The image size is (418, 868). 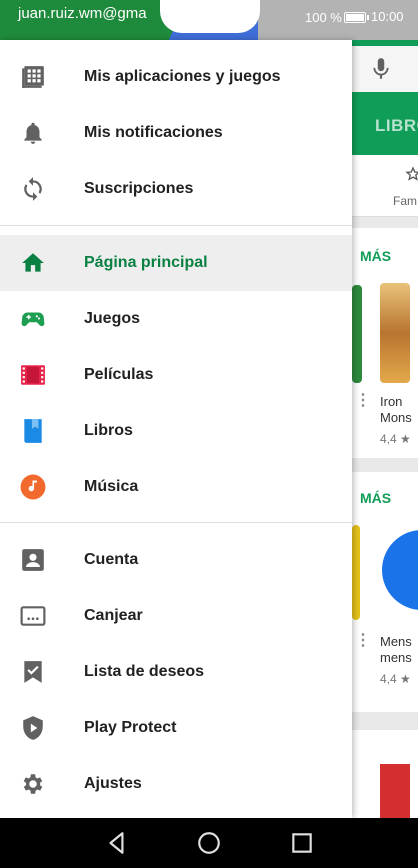 I want to click on menu-item-music: Música, so click(x=176, y=487).